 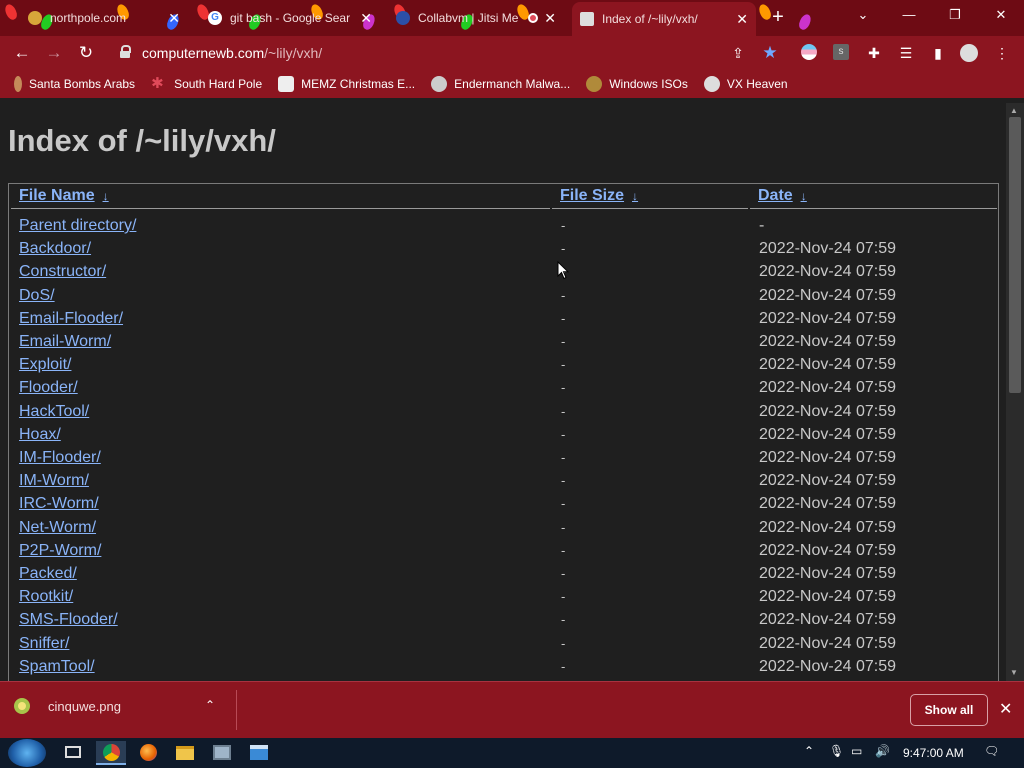 I want to click on volume-icon: 🔊, so click(x=882, y=751).